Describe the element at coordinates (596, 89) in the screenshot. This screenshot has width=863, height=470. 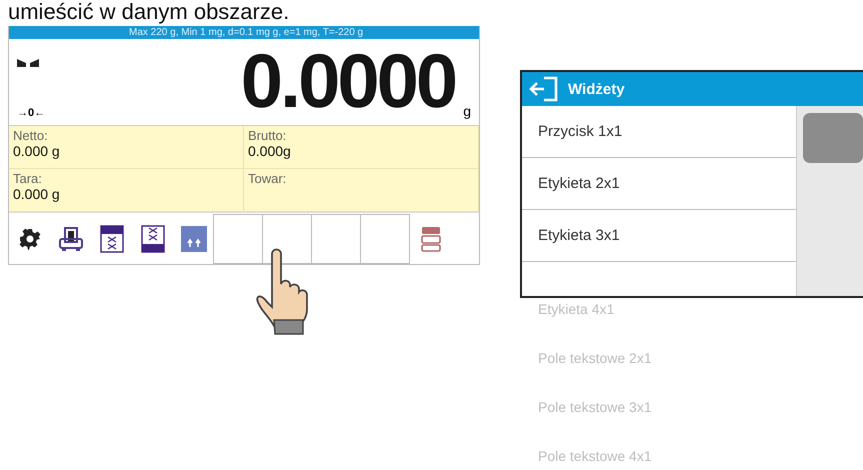
I see `menu-title: Widżety` at that location.